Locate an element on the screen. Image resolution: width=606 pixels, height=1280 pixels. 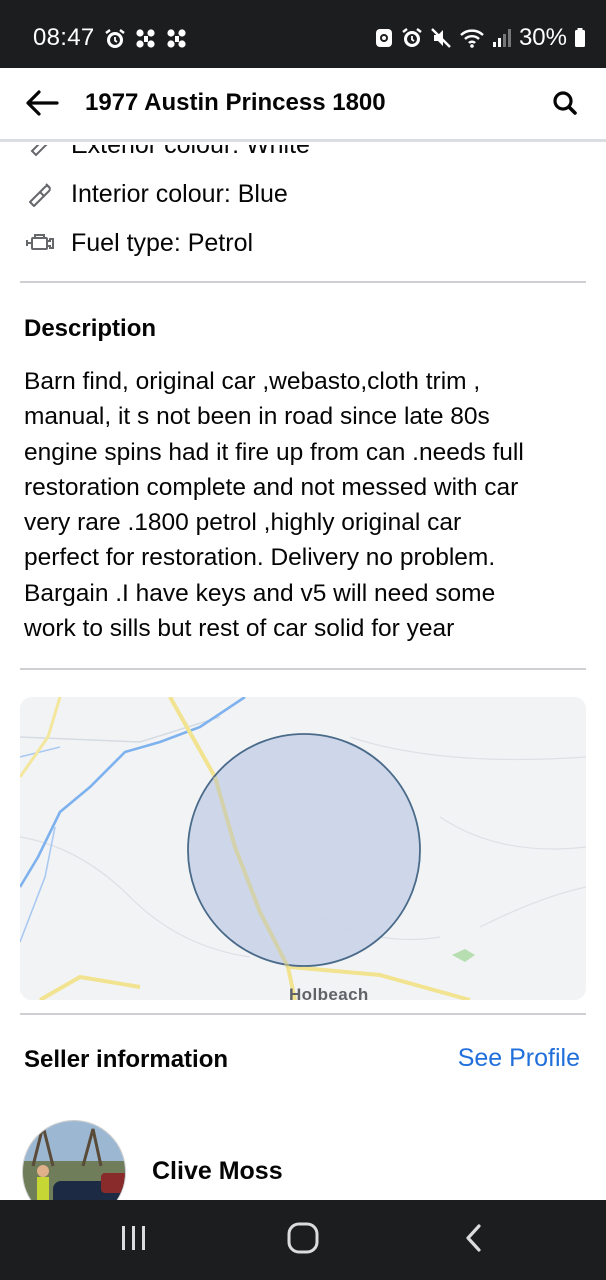
spec-row-fuel-type: Fuel type: Petrol is located at coordinates (138, 243).